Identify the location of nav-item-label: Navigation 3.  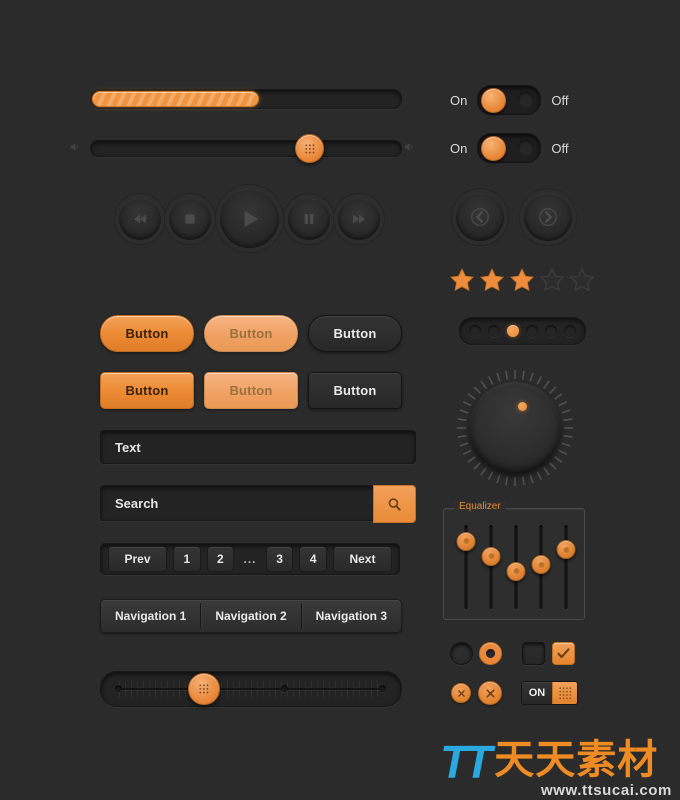
(351, 616).